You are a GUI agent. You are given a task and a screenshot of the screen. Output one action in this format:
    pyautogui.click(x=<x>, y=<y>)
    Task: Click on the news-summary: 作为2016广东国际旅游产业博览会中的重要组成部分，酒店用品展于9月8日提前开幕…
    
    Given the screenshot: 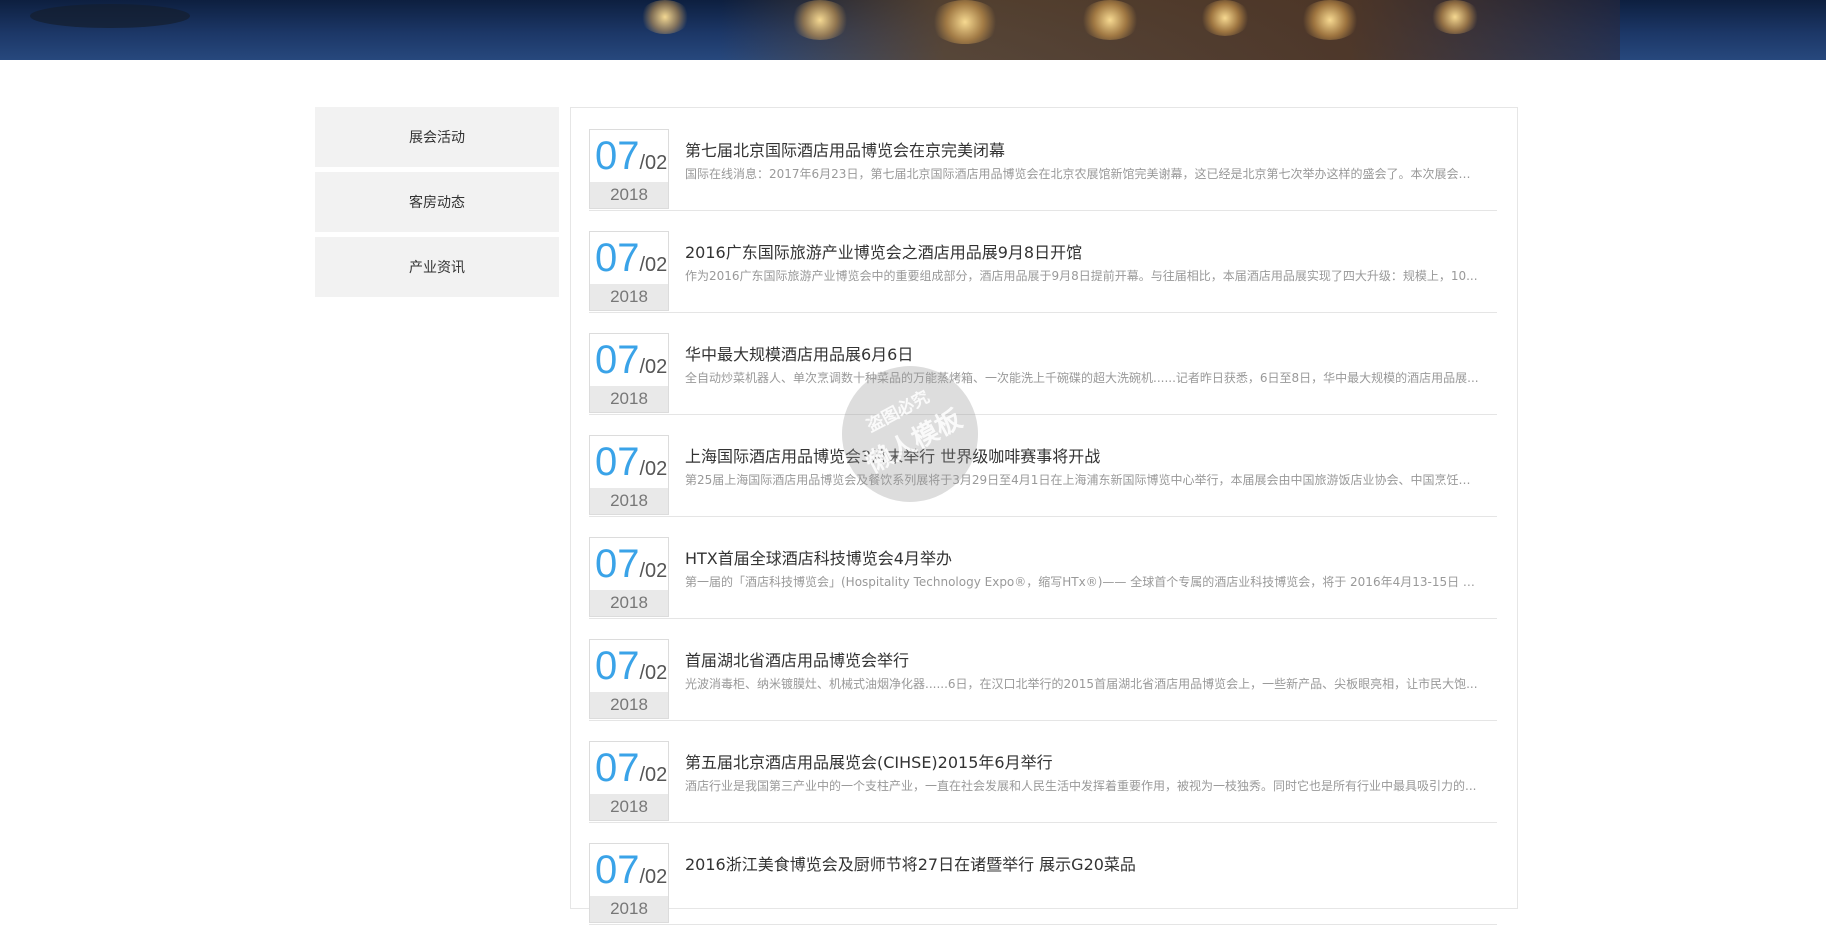 What is the action you would take?
    pyautogui.click(x=1081, y=276)
    